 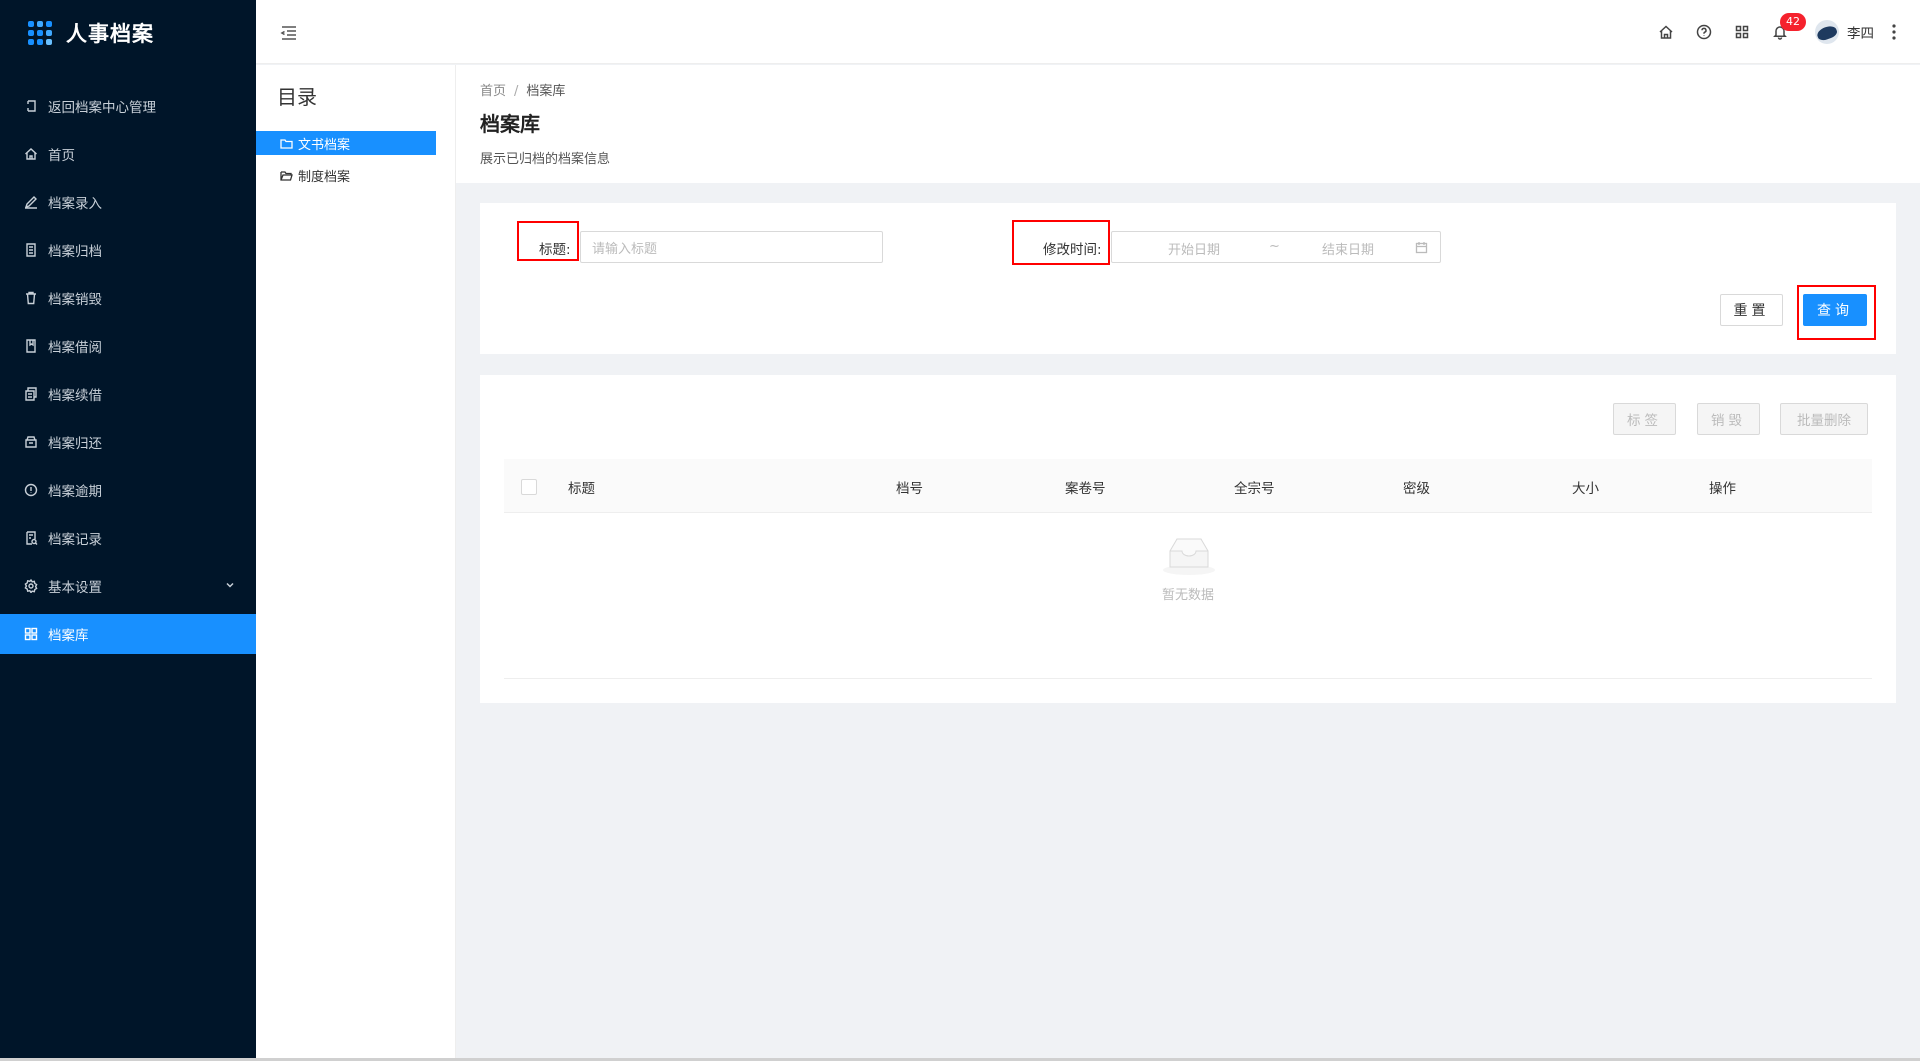 What do you see at coordinates (289, 33) in the screenshot?
I see `menu-fold-icon` at bounding box center [289, 33].